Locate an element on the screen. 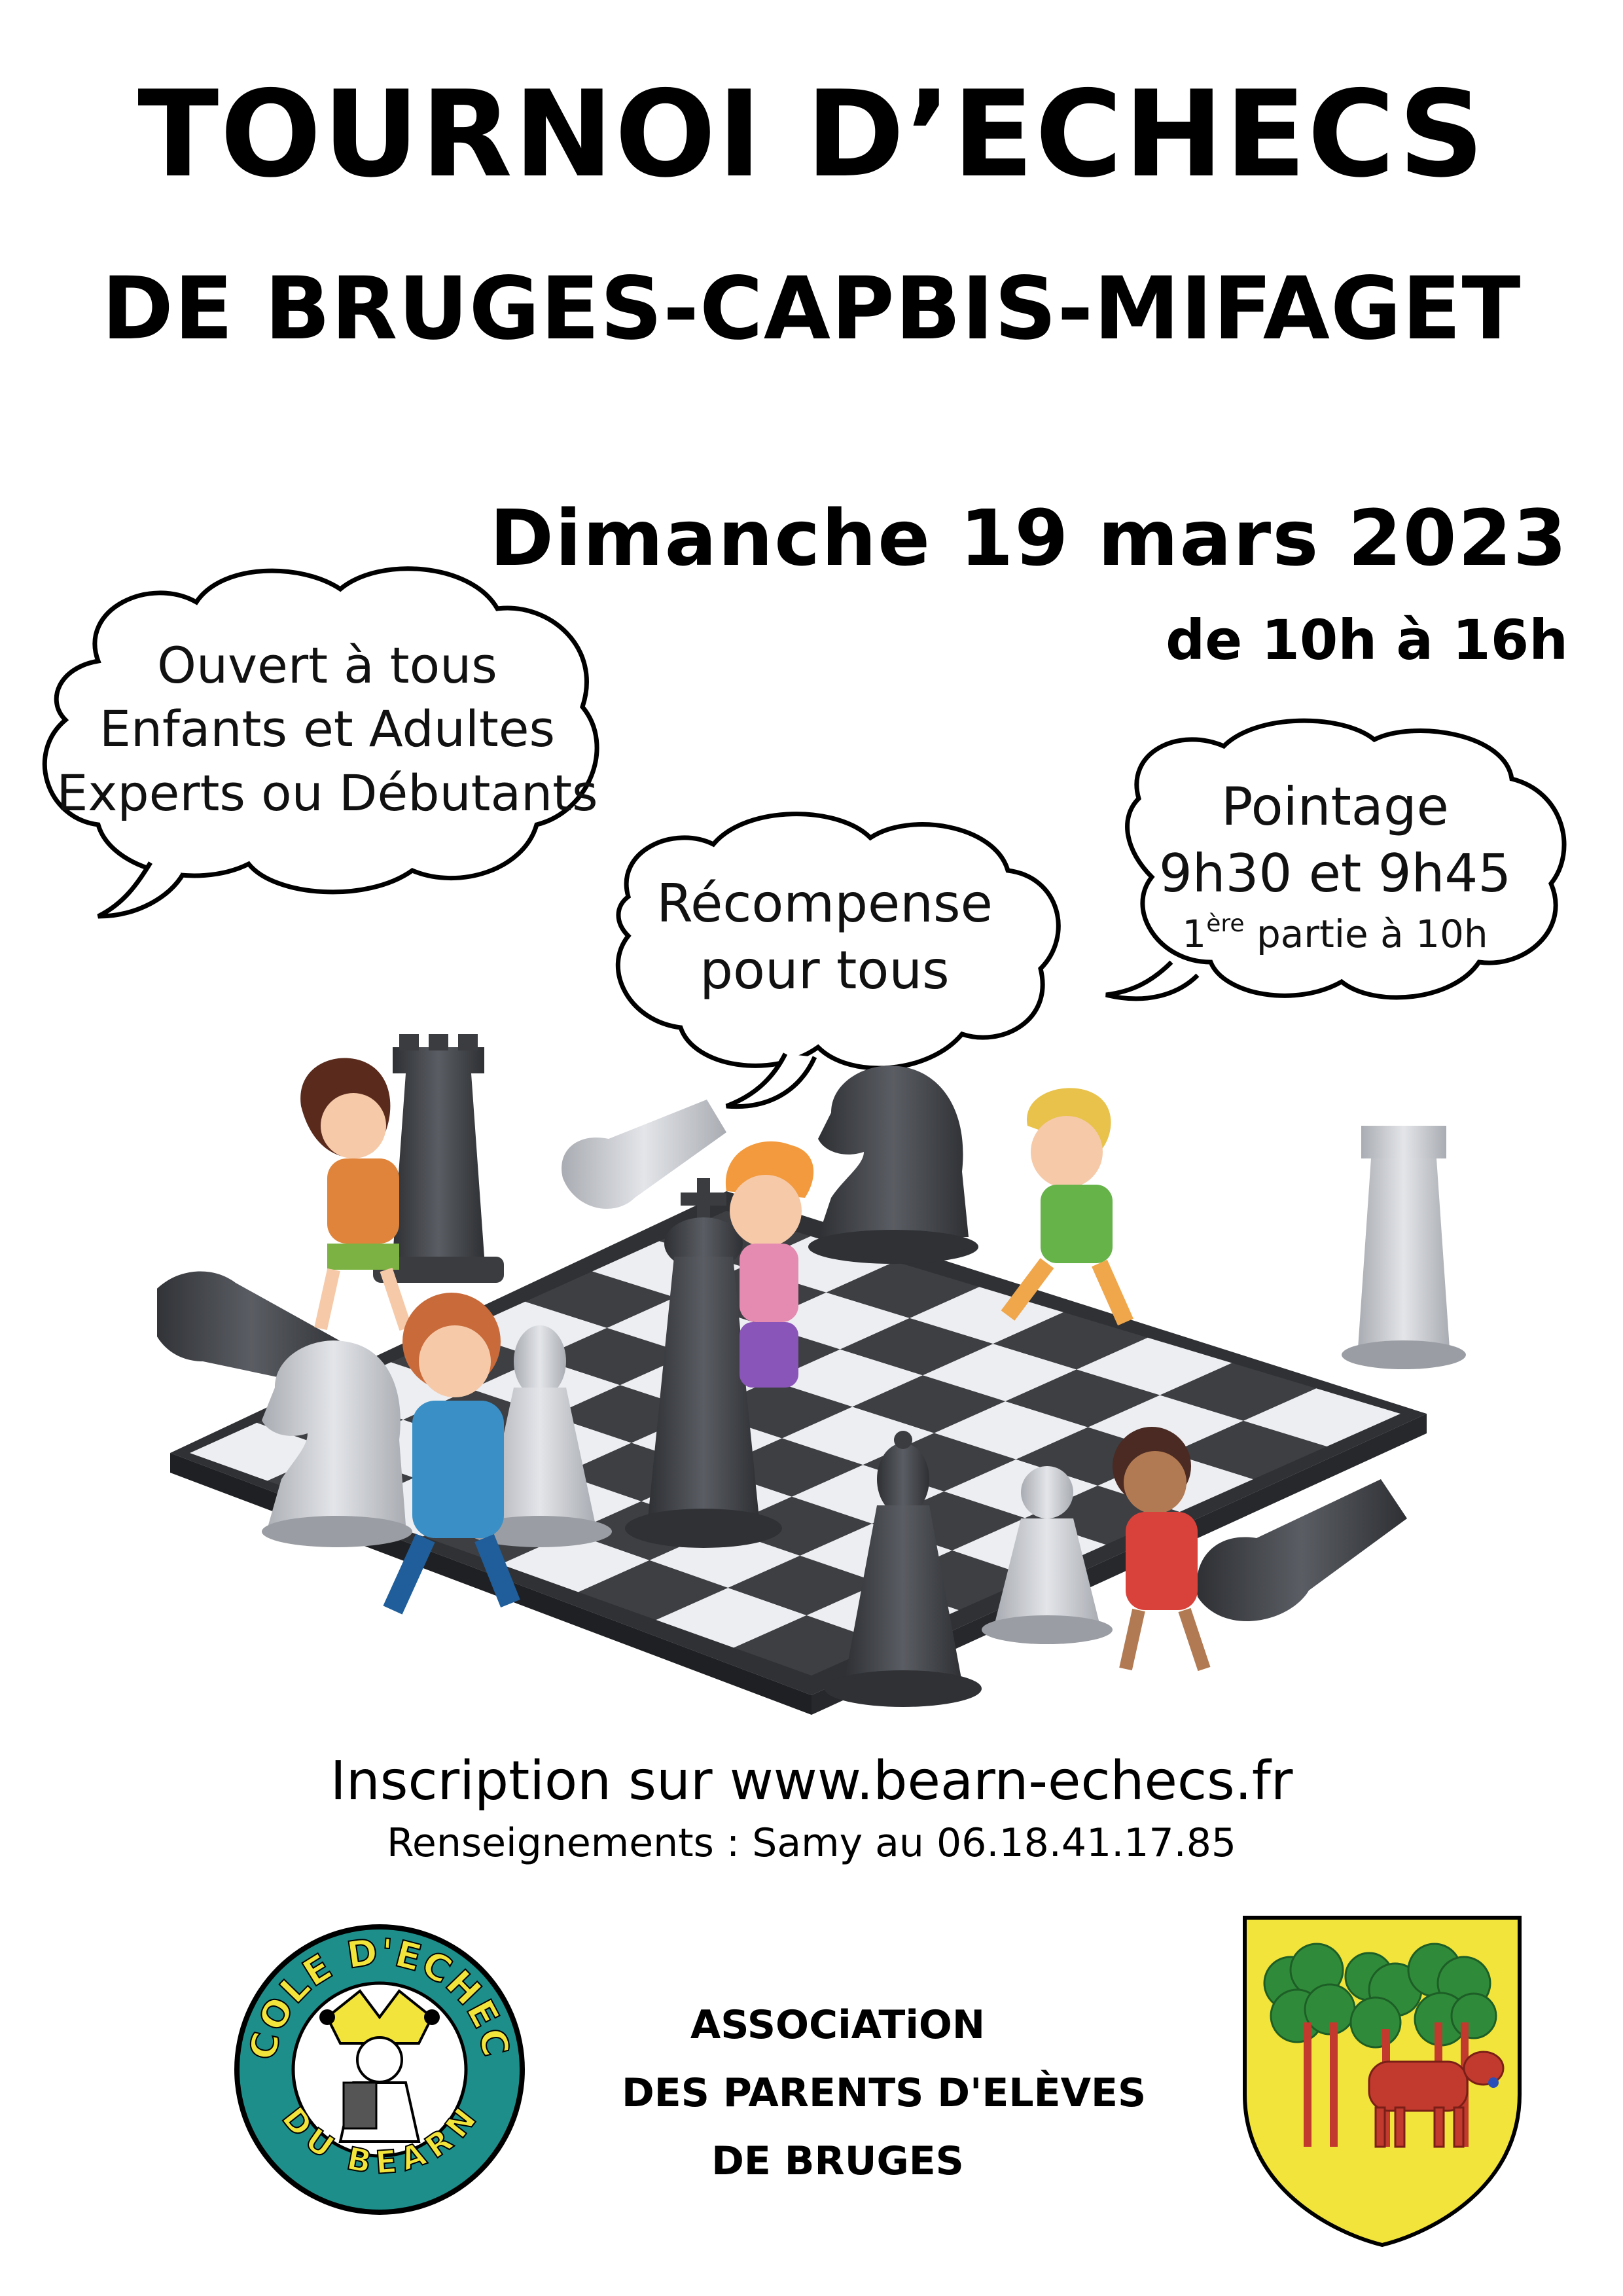  first-game-ordinal: ère is located at coordinates (1225, 923).